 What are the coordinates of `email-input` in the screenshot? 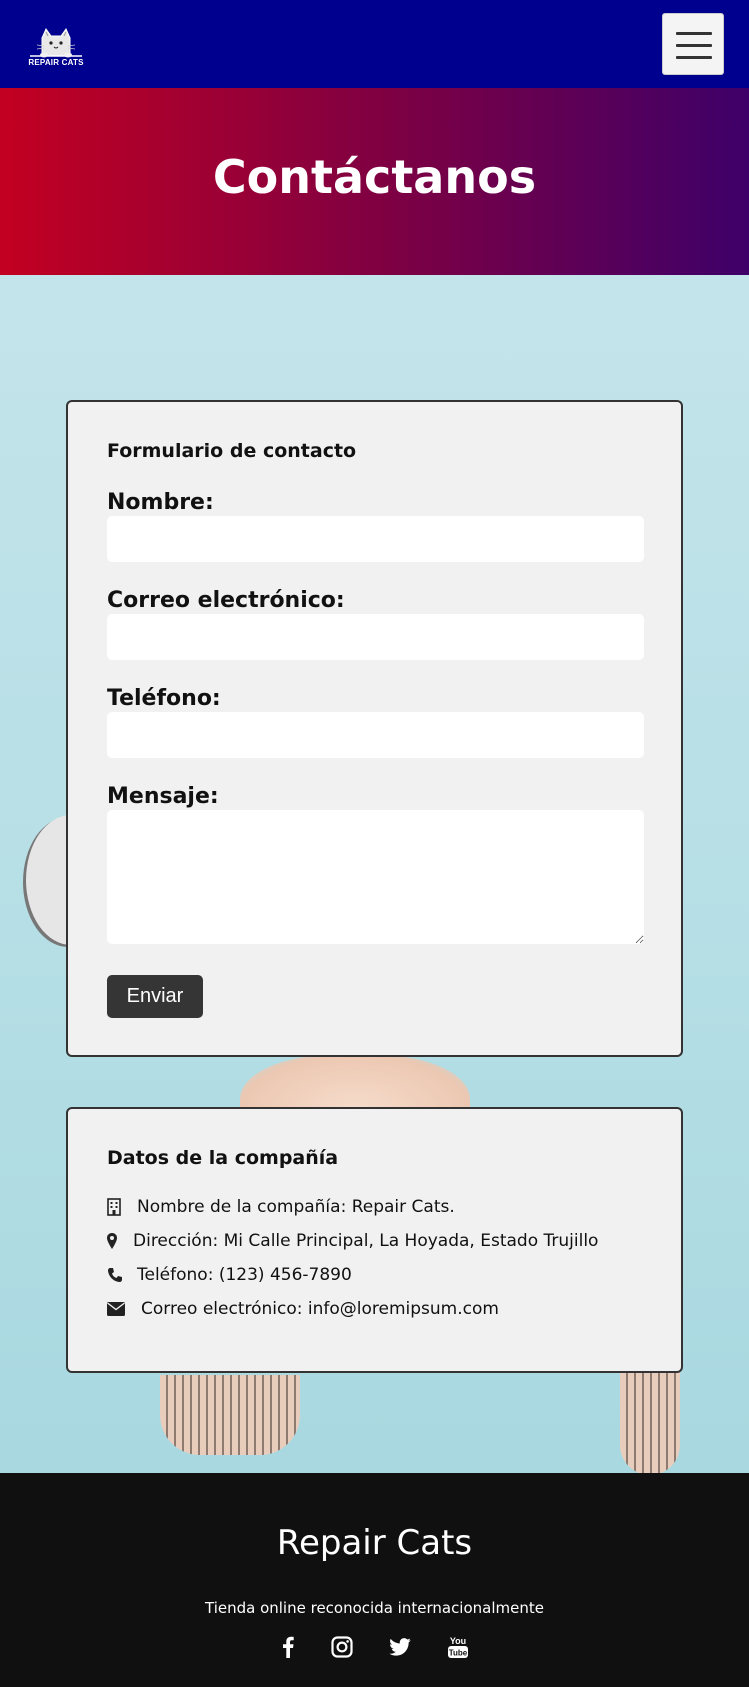 It's located at (375, 637).